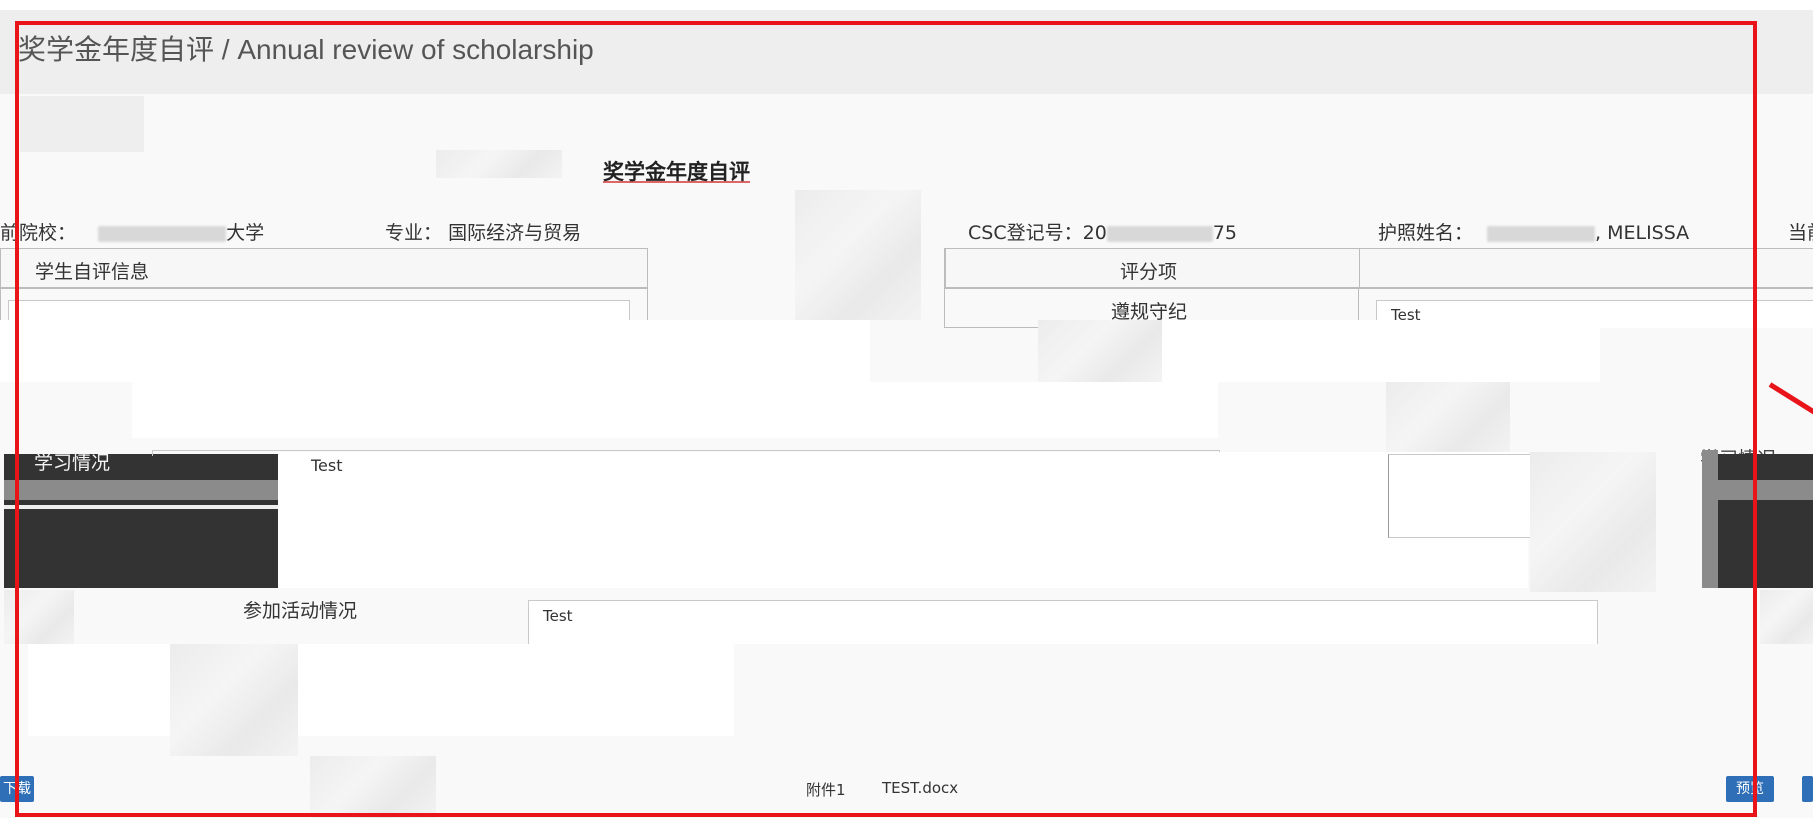 The height and width of the screenshot is (818, 1813). What do you see at coordinates (300, 611) in the screenshot?
I see `activity-label: 参加活动情况` at bounding box center [300, 611].